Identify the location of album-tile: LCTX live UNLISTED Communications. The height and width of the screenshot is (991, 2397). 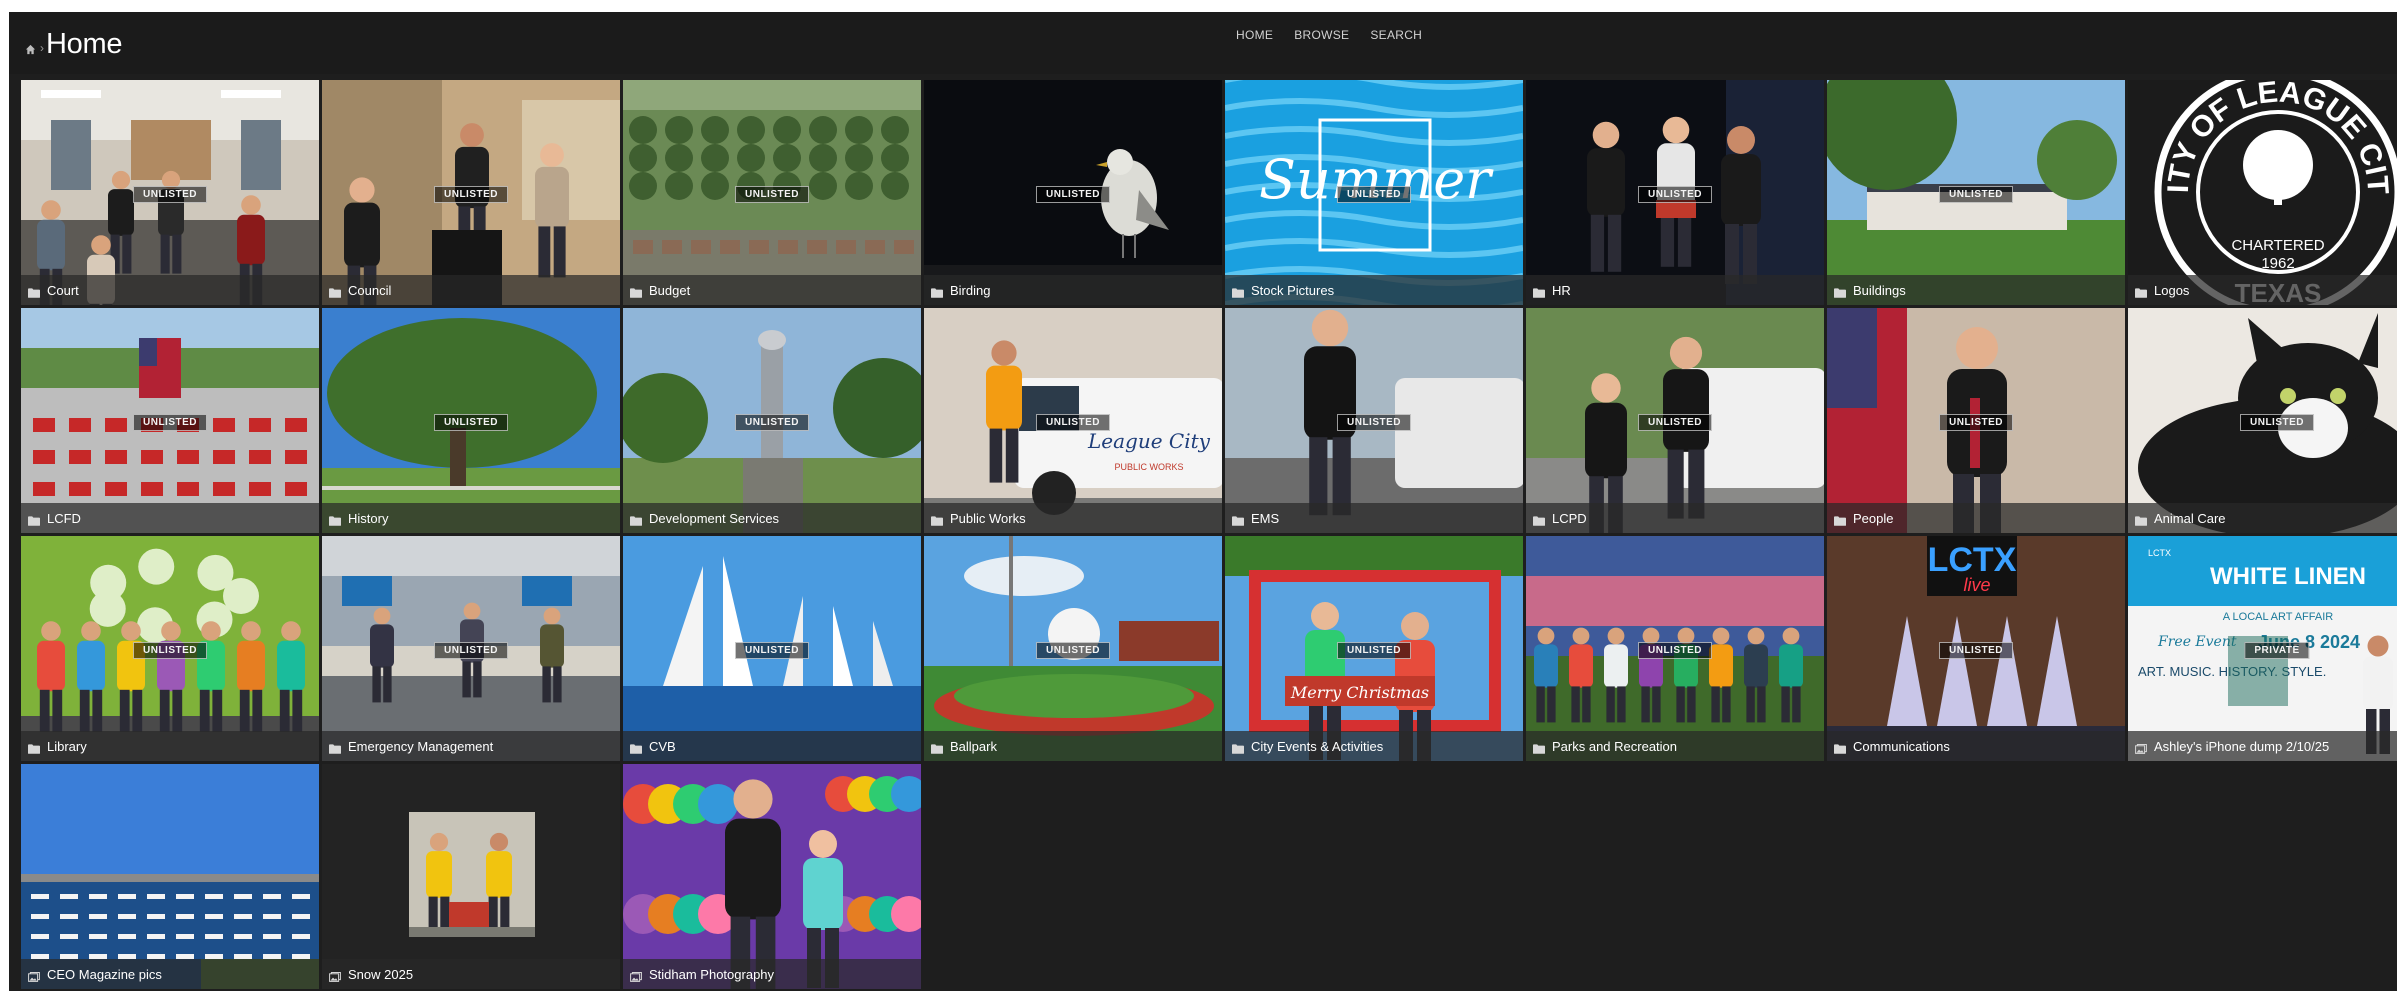
(1976, 648).